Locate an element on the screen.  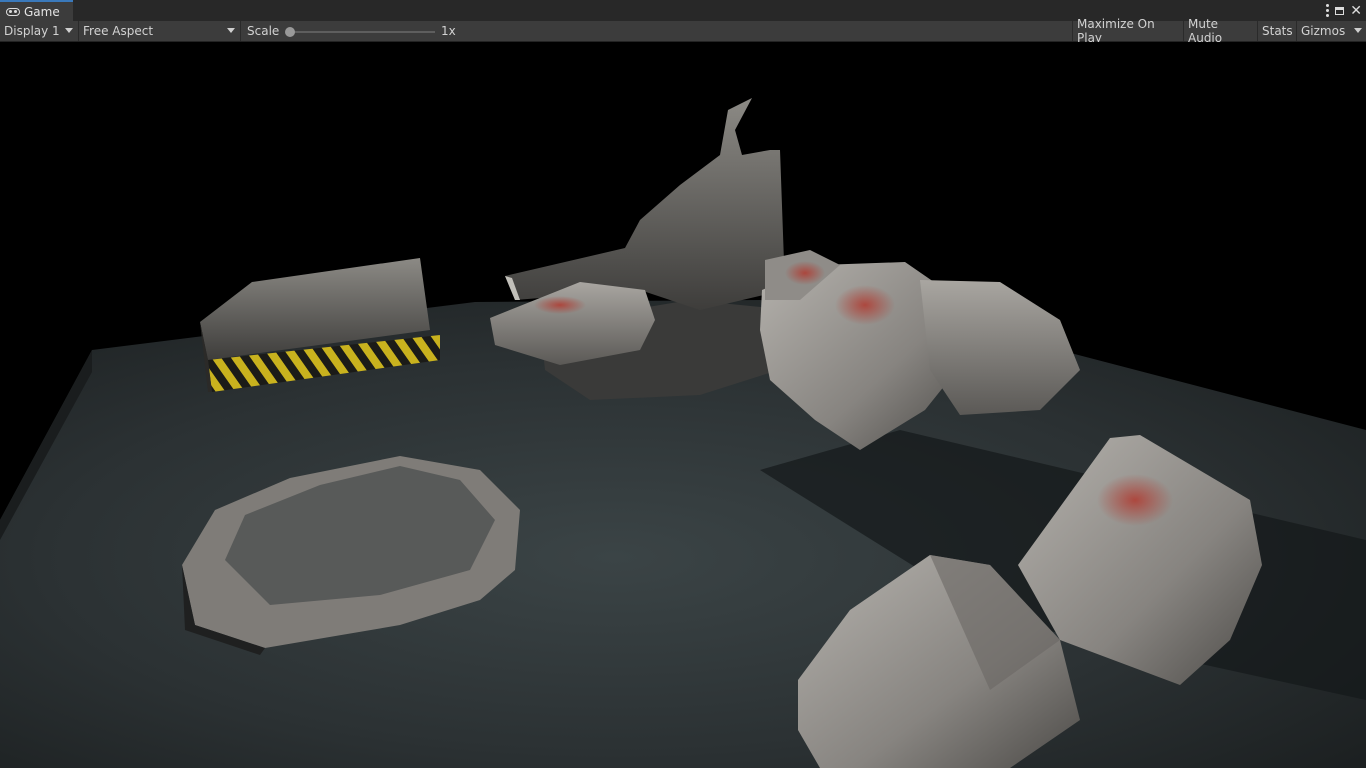
maximize-on-play-label: Maximize On Play is located at coordinates (1116, 31).